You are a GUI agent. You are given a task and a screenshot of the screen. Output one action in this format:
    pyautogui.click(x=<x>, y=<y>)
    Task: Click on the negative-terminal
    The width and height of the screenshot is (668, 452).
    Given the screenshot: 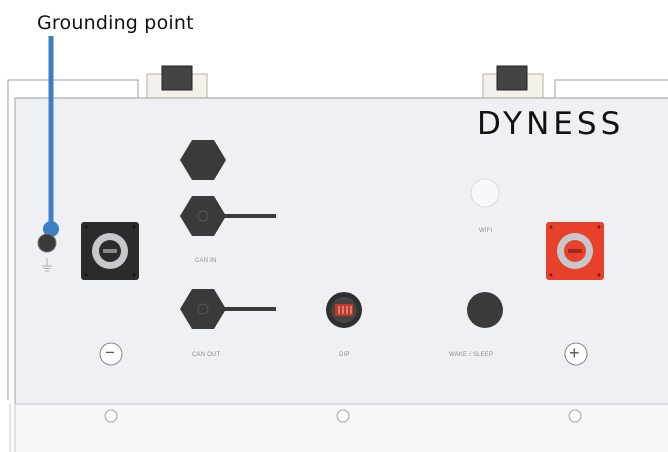 What is the action you would take?
    pyautogui.click(x=110, y=251)
    